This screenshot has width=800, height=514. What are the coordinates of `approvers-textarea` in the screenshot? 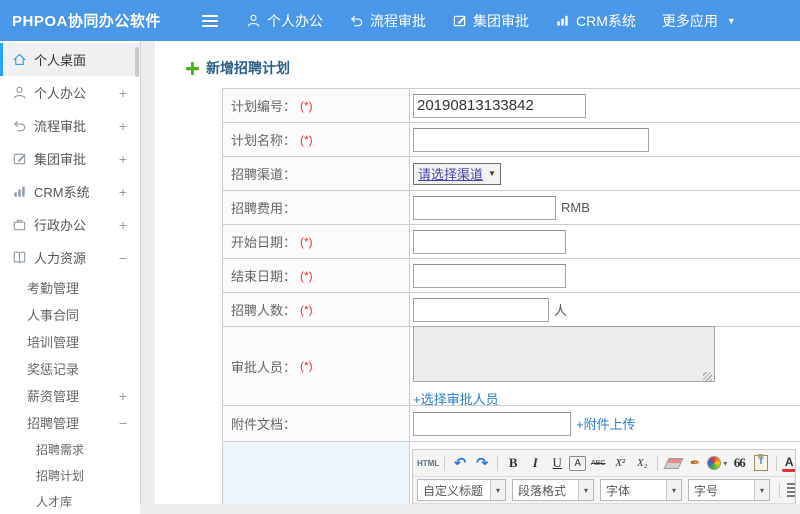 It's located at (564, 354).